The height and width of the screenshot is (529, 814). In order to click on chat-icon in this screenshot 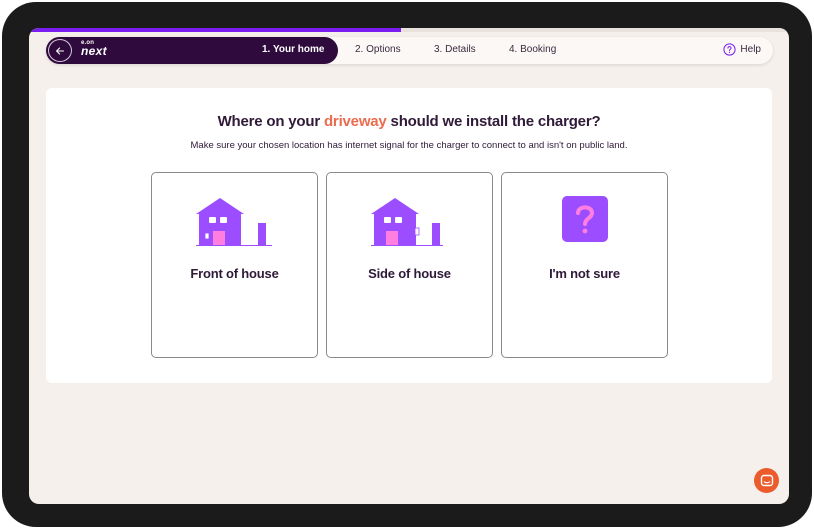, I will do `click(766, 480)`.